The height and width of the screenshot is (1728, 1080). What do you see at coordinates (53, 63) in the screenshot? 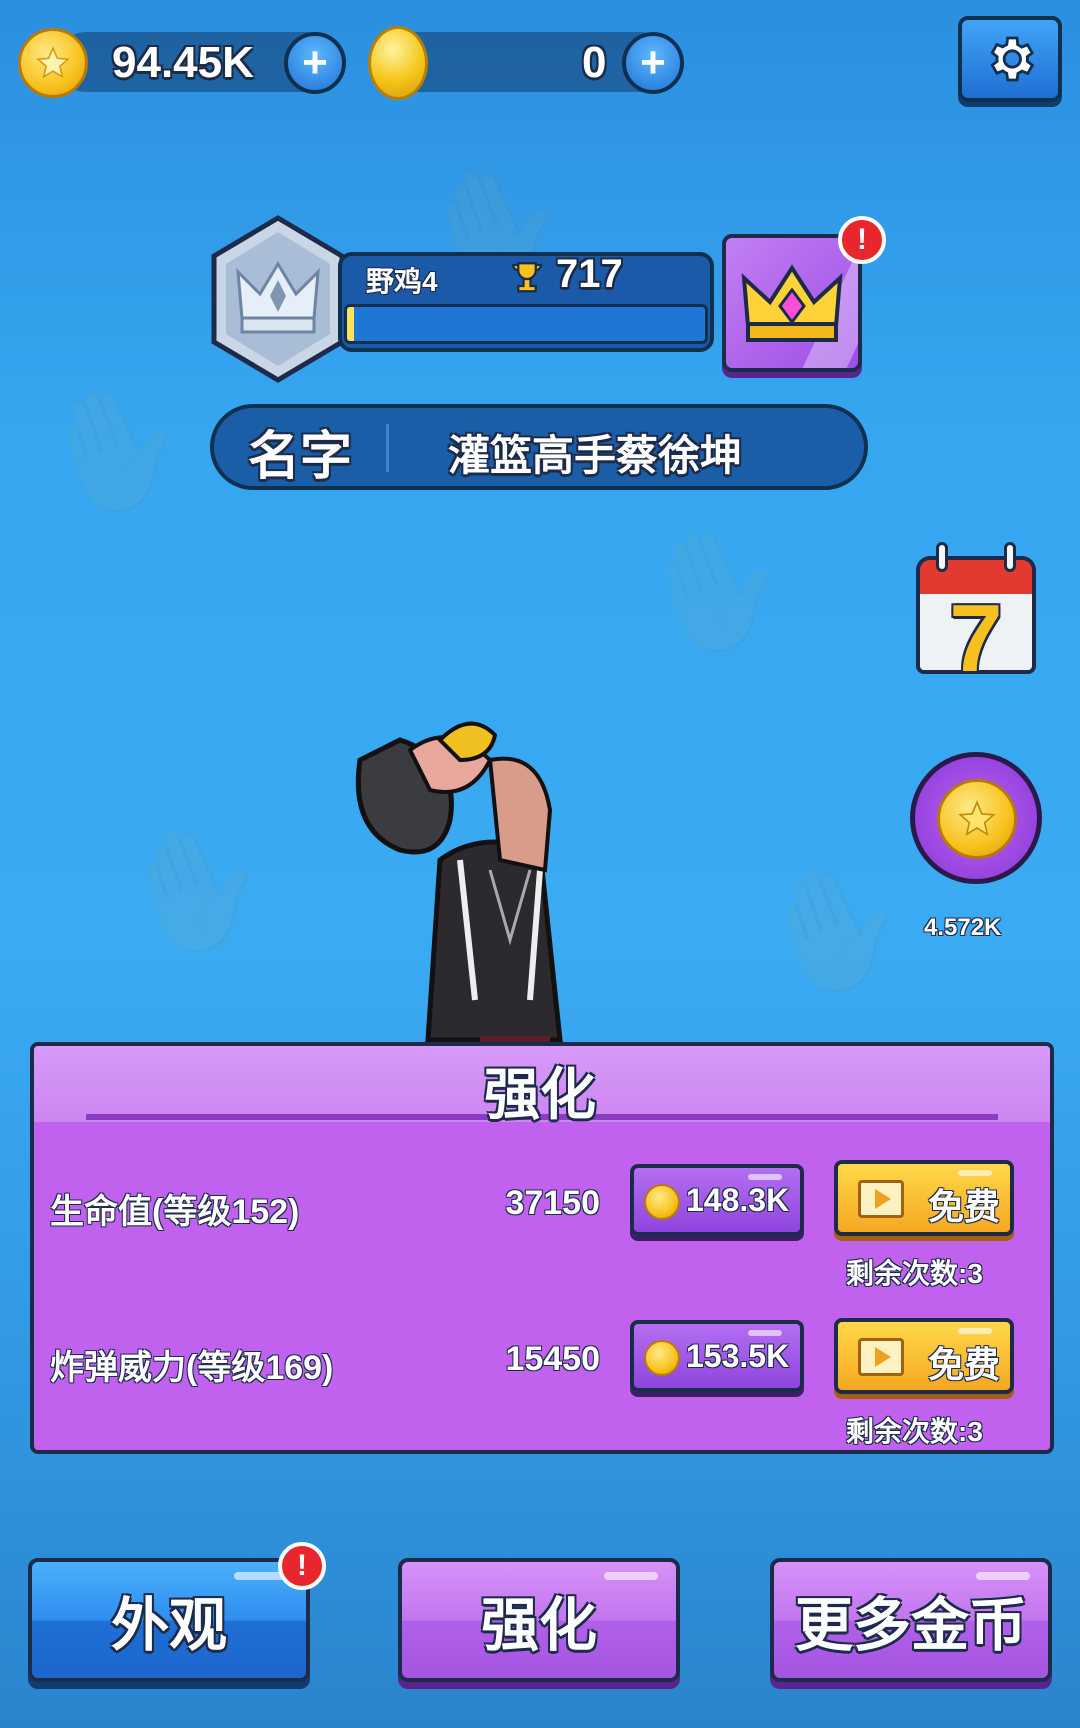
I see `gold-coin-icon` at bounding box center [53, 63].